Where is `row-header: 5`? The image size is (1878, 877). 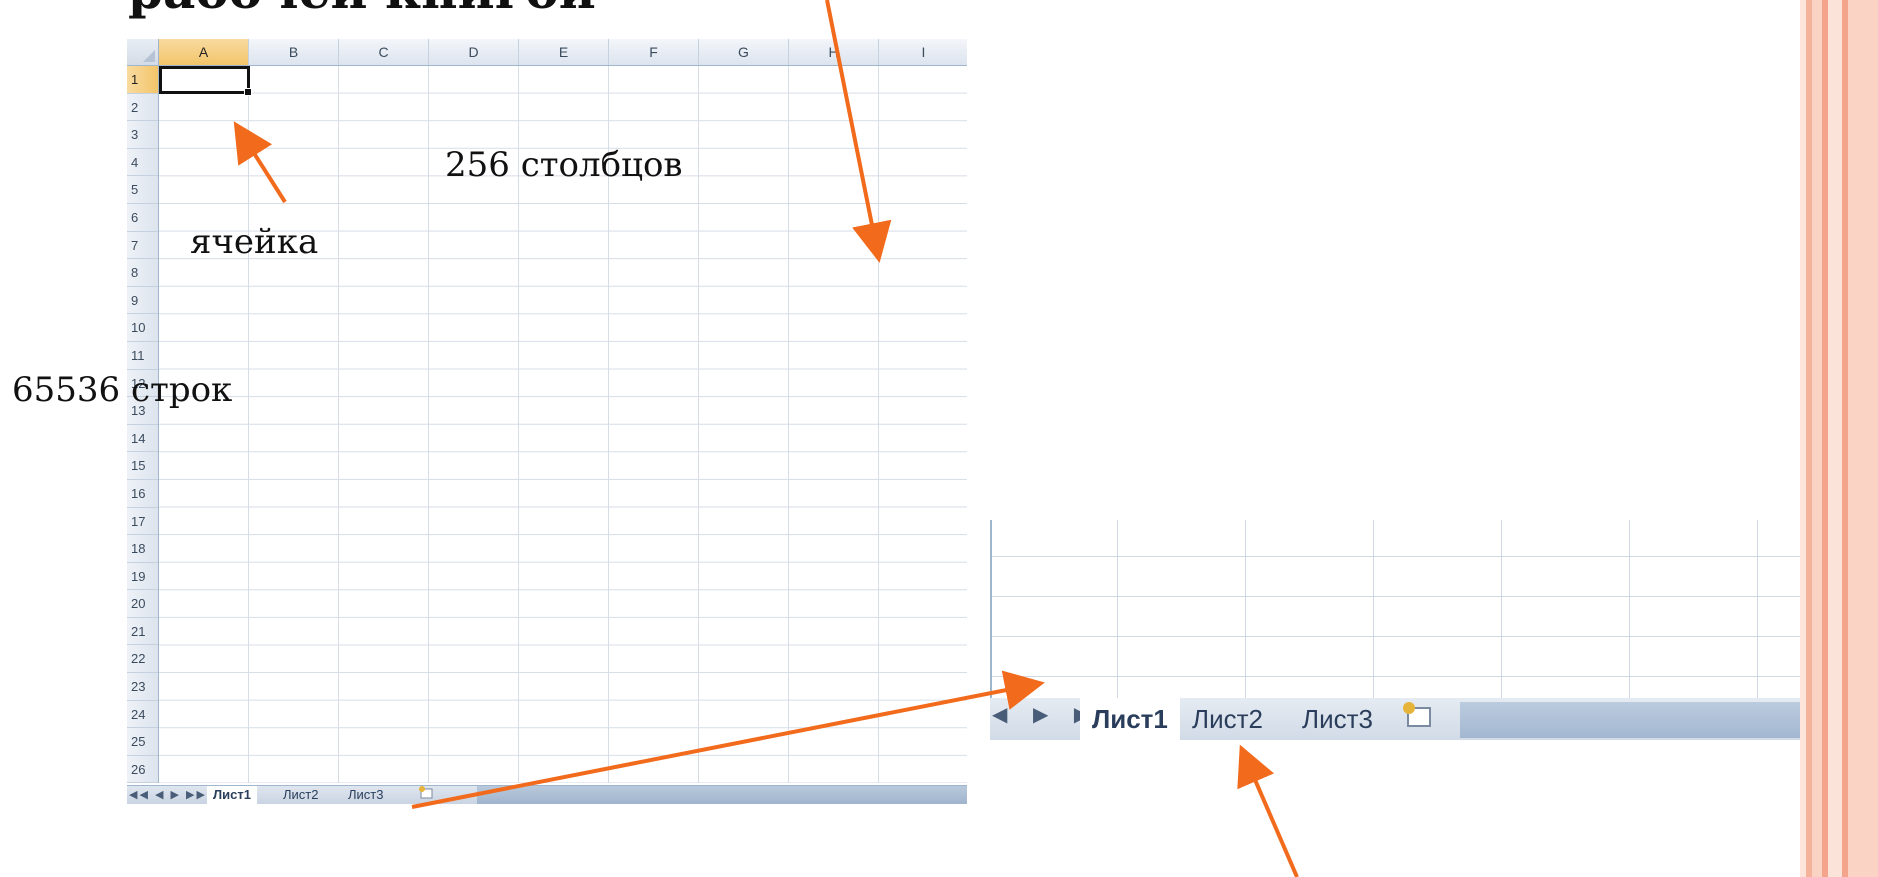 row-header: 5 is located at coordinates (142, 190).